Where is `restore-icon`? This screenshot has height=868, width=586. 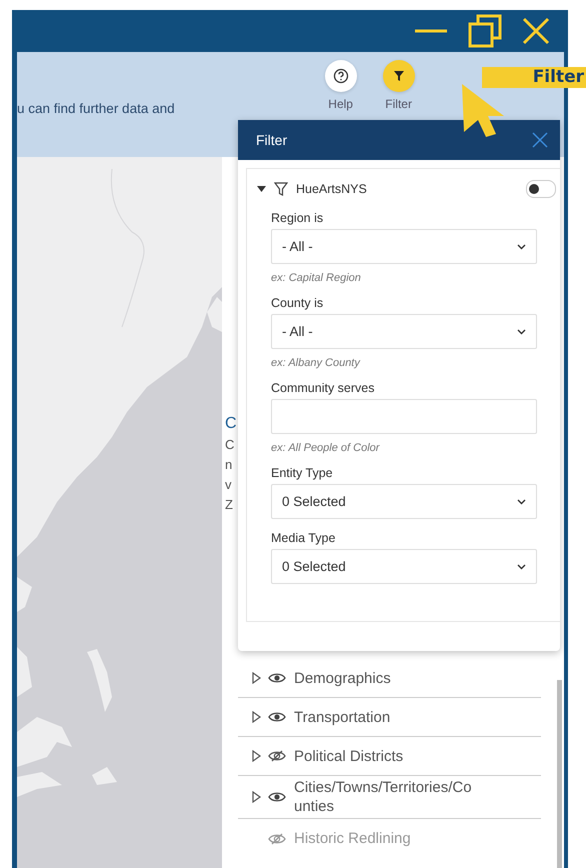
restore-icon is located at coordinates (485, 31).